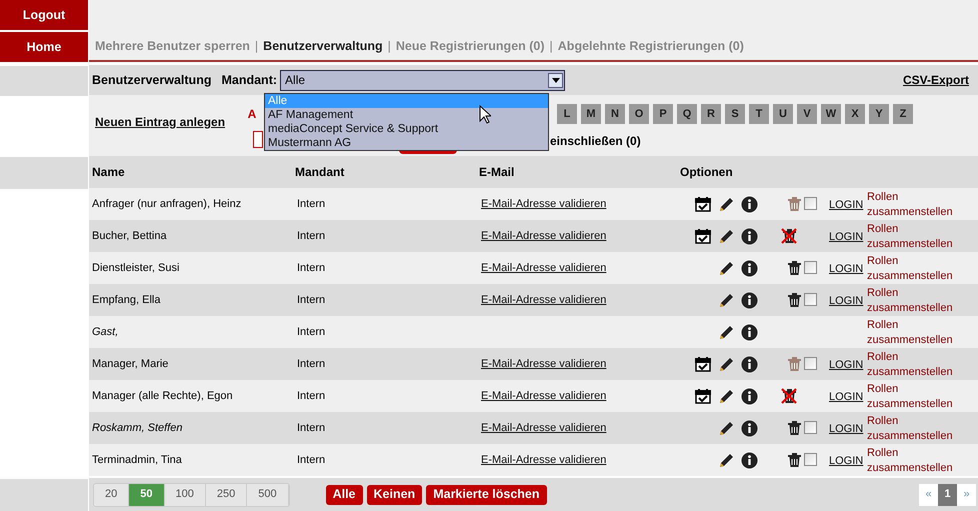 Image resolution: width=978 pixels, height=511 pixels. I want to click on table-cell-text: Intern, so click(311, 204).